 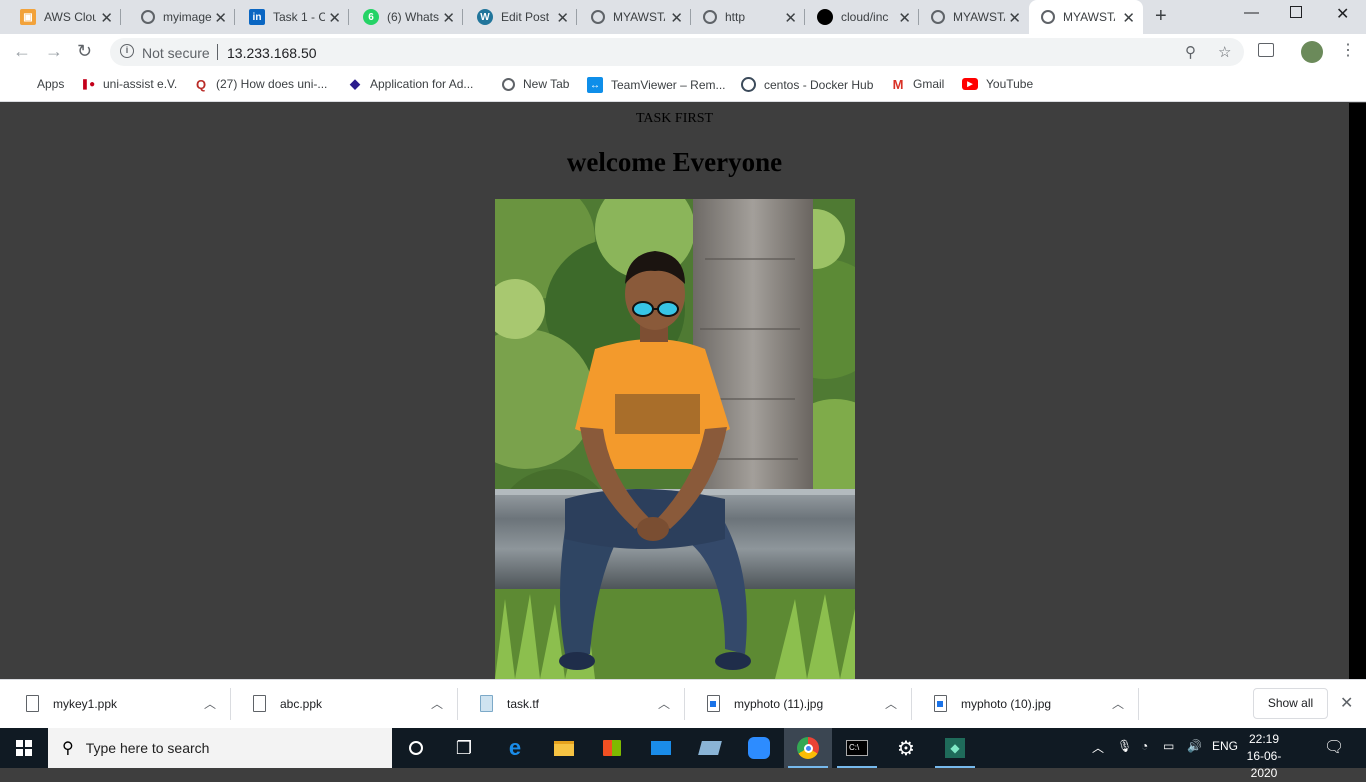 I want to click on bookmark-docker-hub: centos - Docker Hub, so click(x=807, y=84).